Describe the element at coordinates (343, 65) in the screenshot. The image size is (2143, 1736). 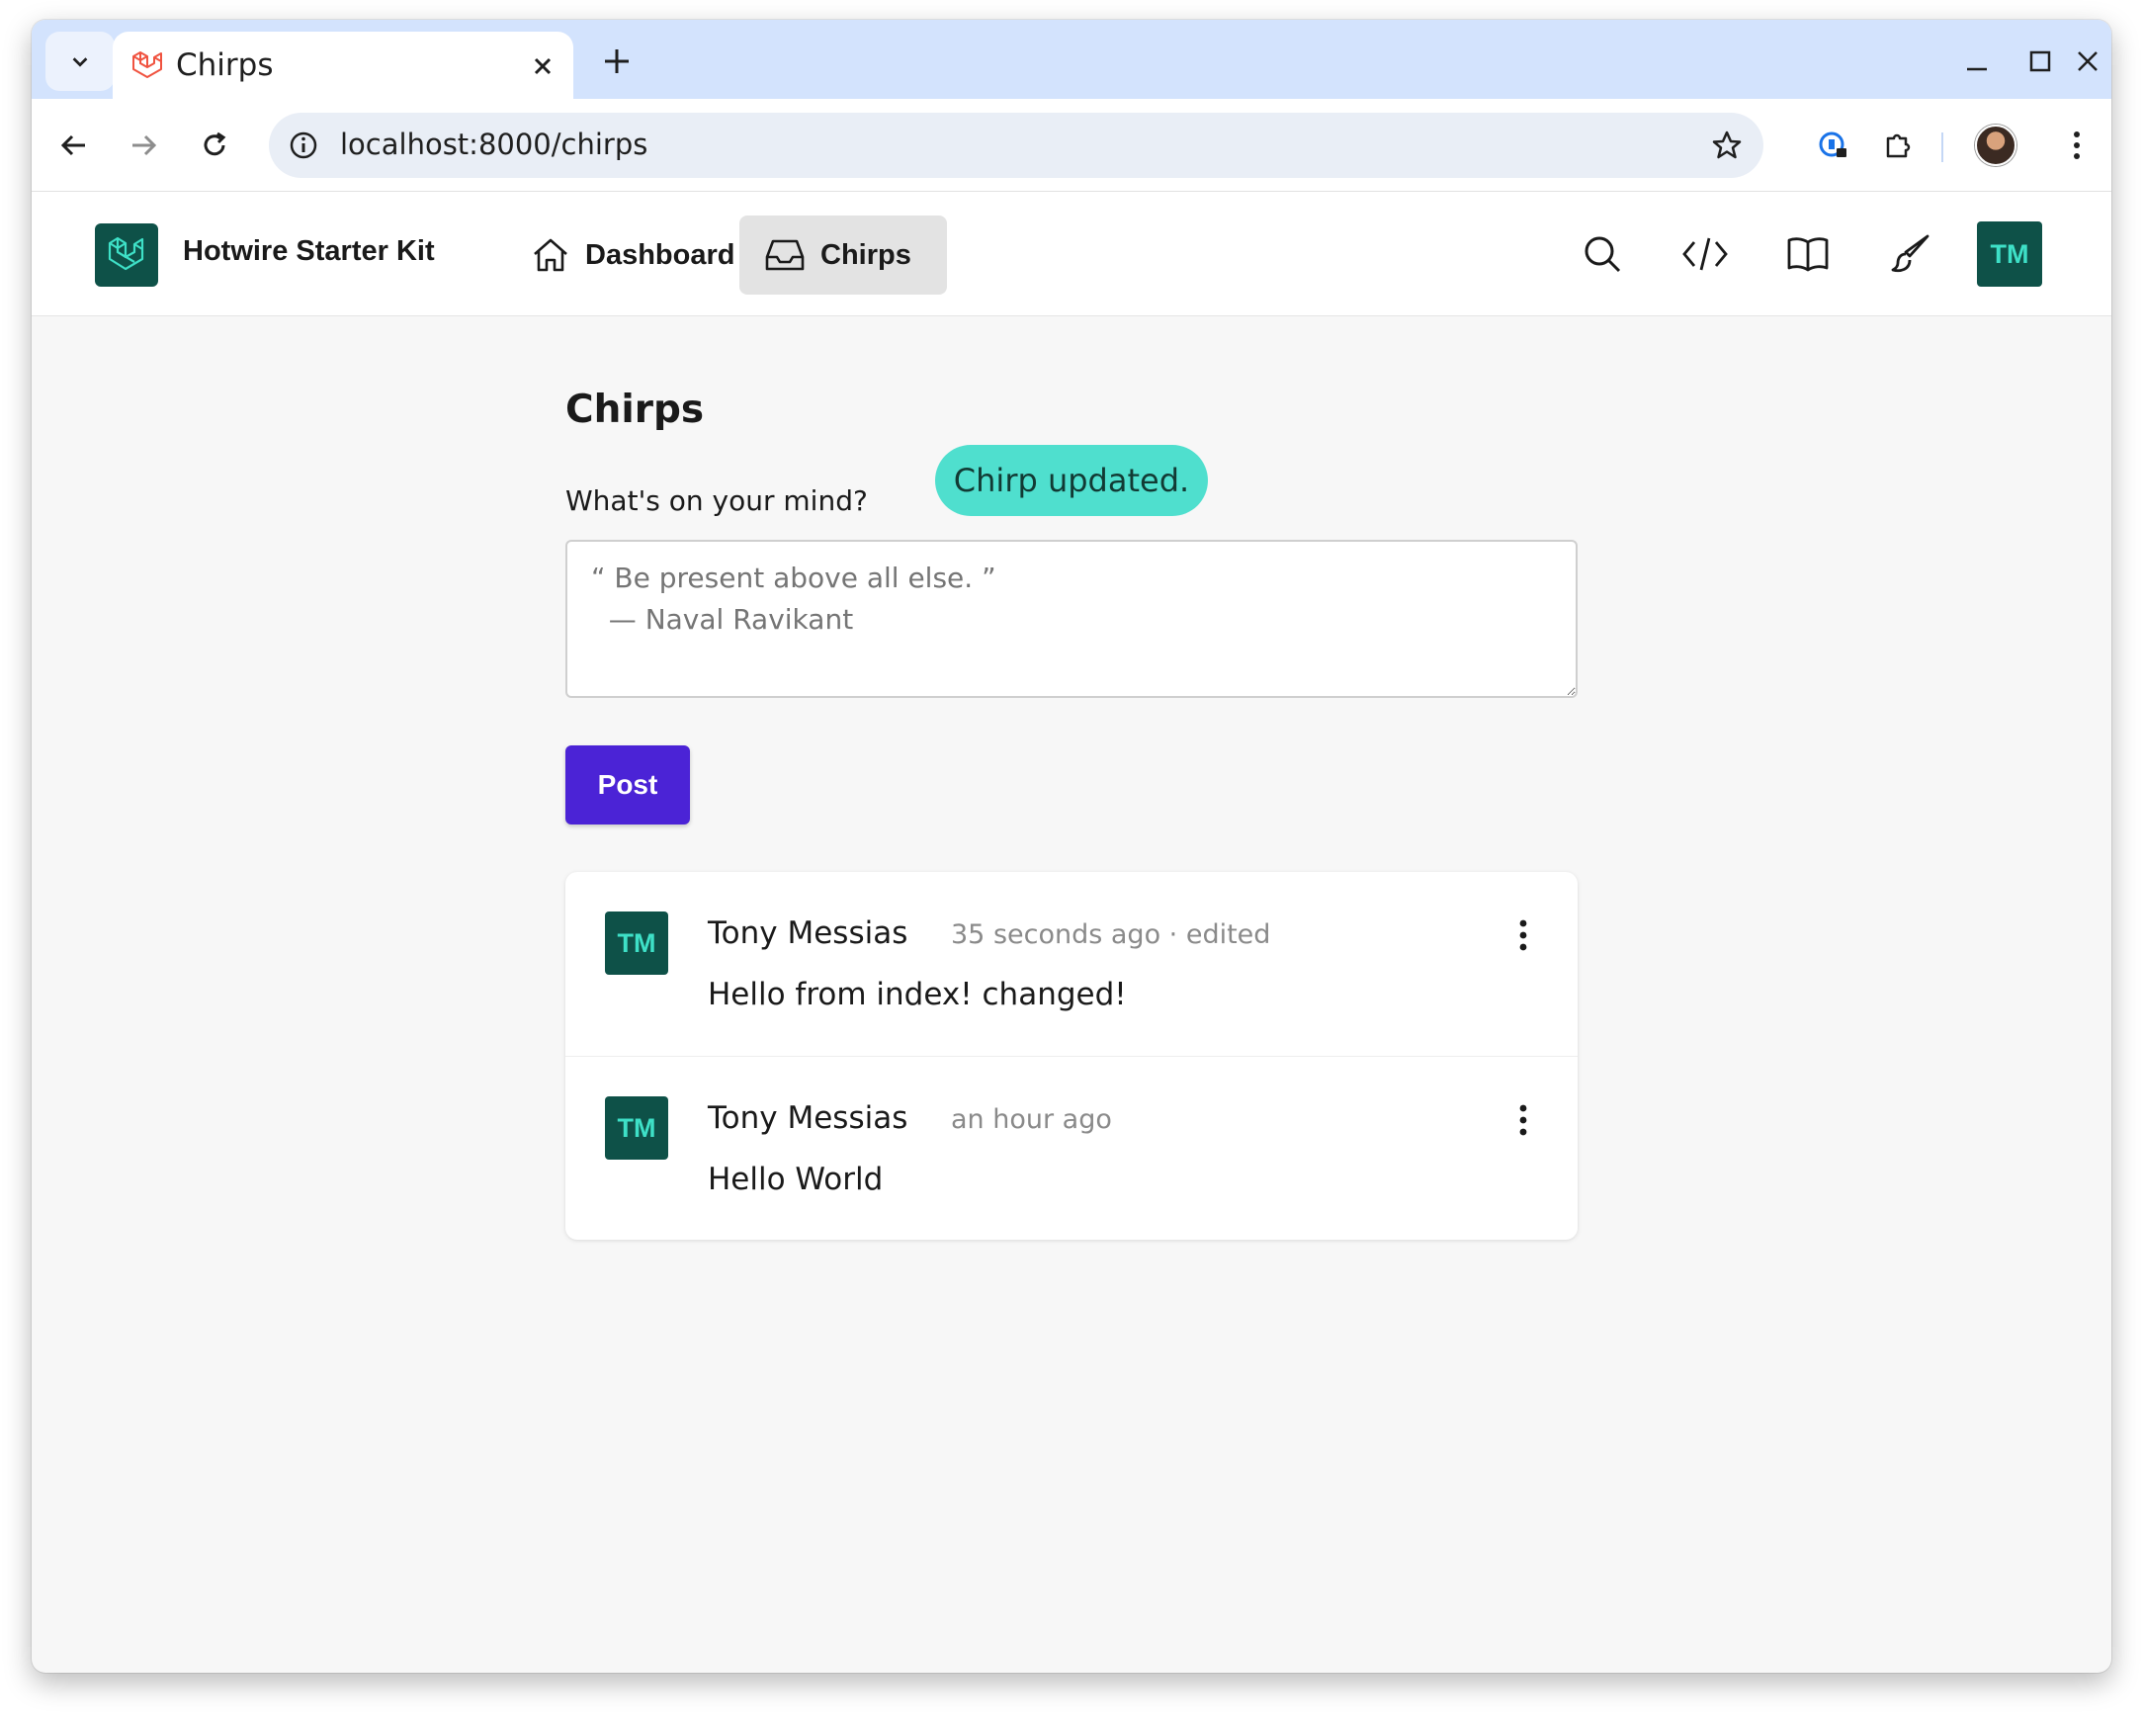
I see `browser-tab-chirps: Chirps` at that location.